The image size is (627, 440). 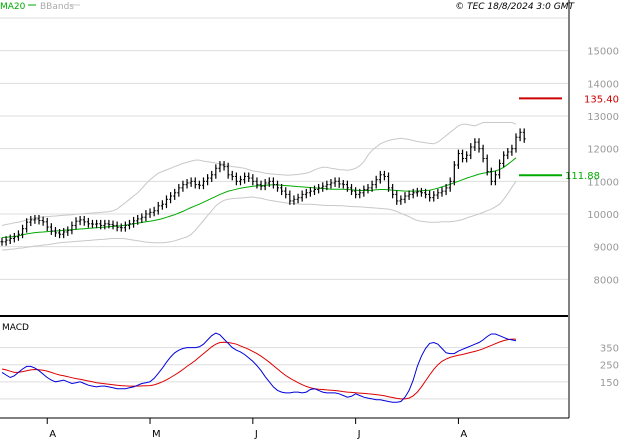 I want to click on x-axis: AMJJA, so click(x=256, y=429).